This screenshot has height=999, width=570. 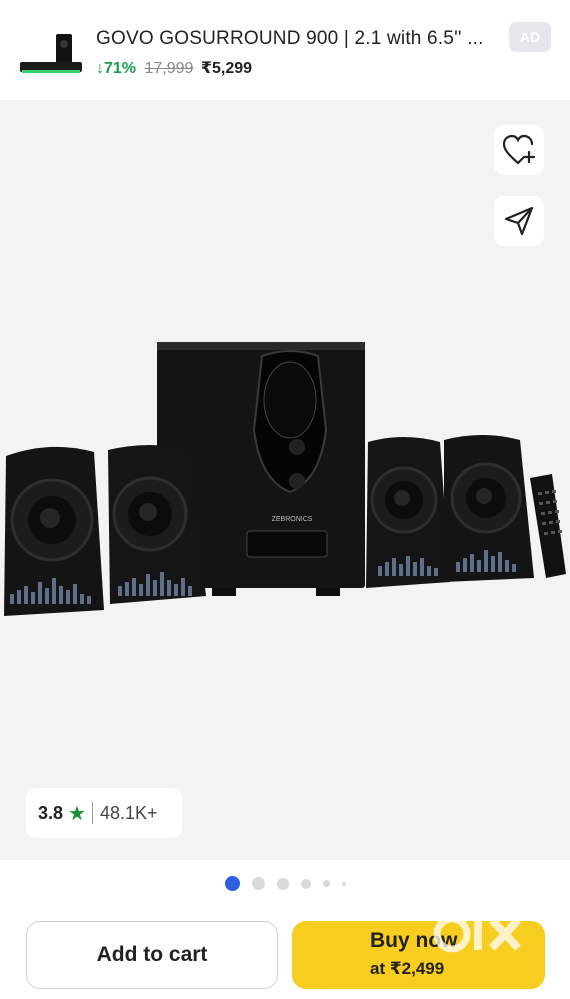 What do you see at coordinates (51, 53) in the screenshot?
I see `soundbar-thumbnail` at bounding box center [51, 53].